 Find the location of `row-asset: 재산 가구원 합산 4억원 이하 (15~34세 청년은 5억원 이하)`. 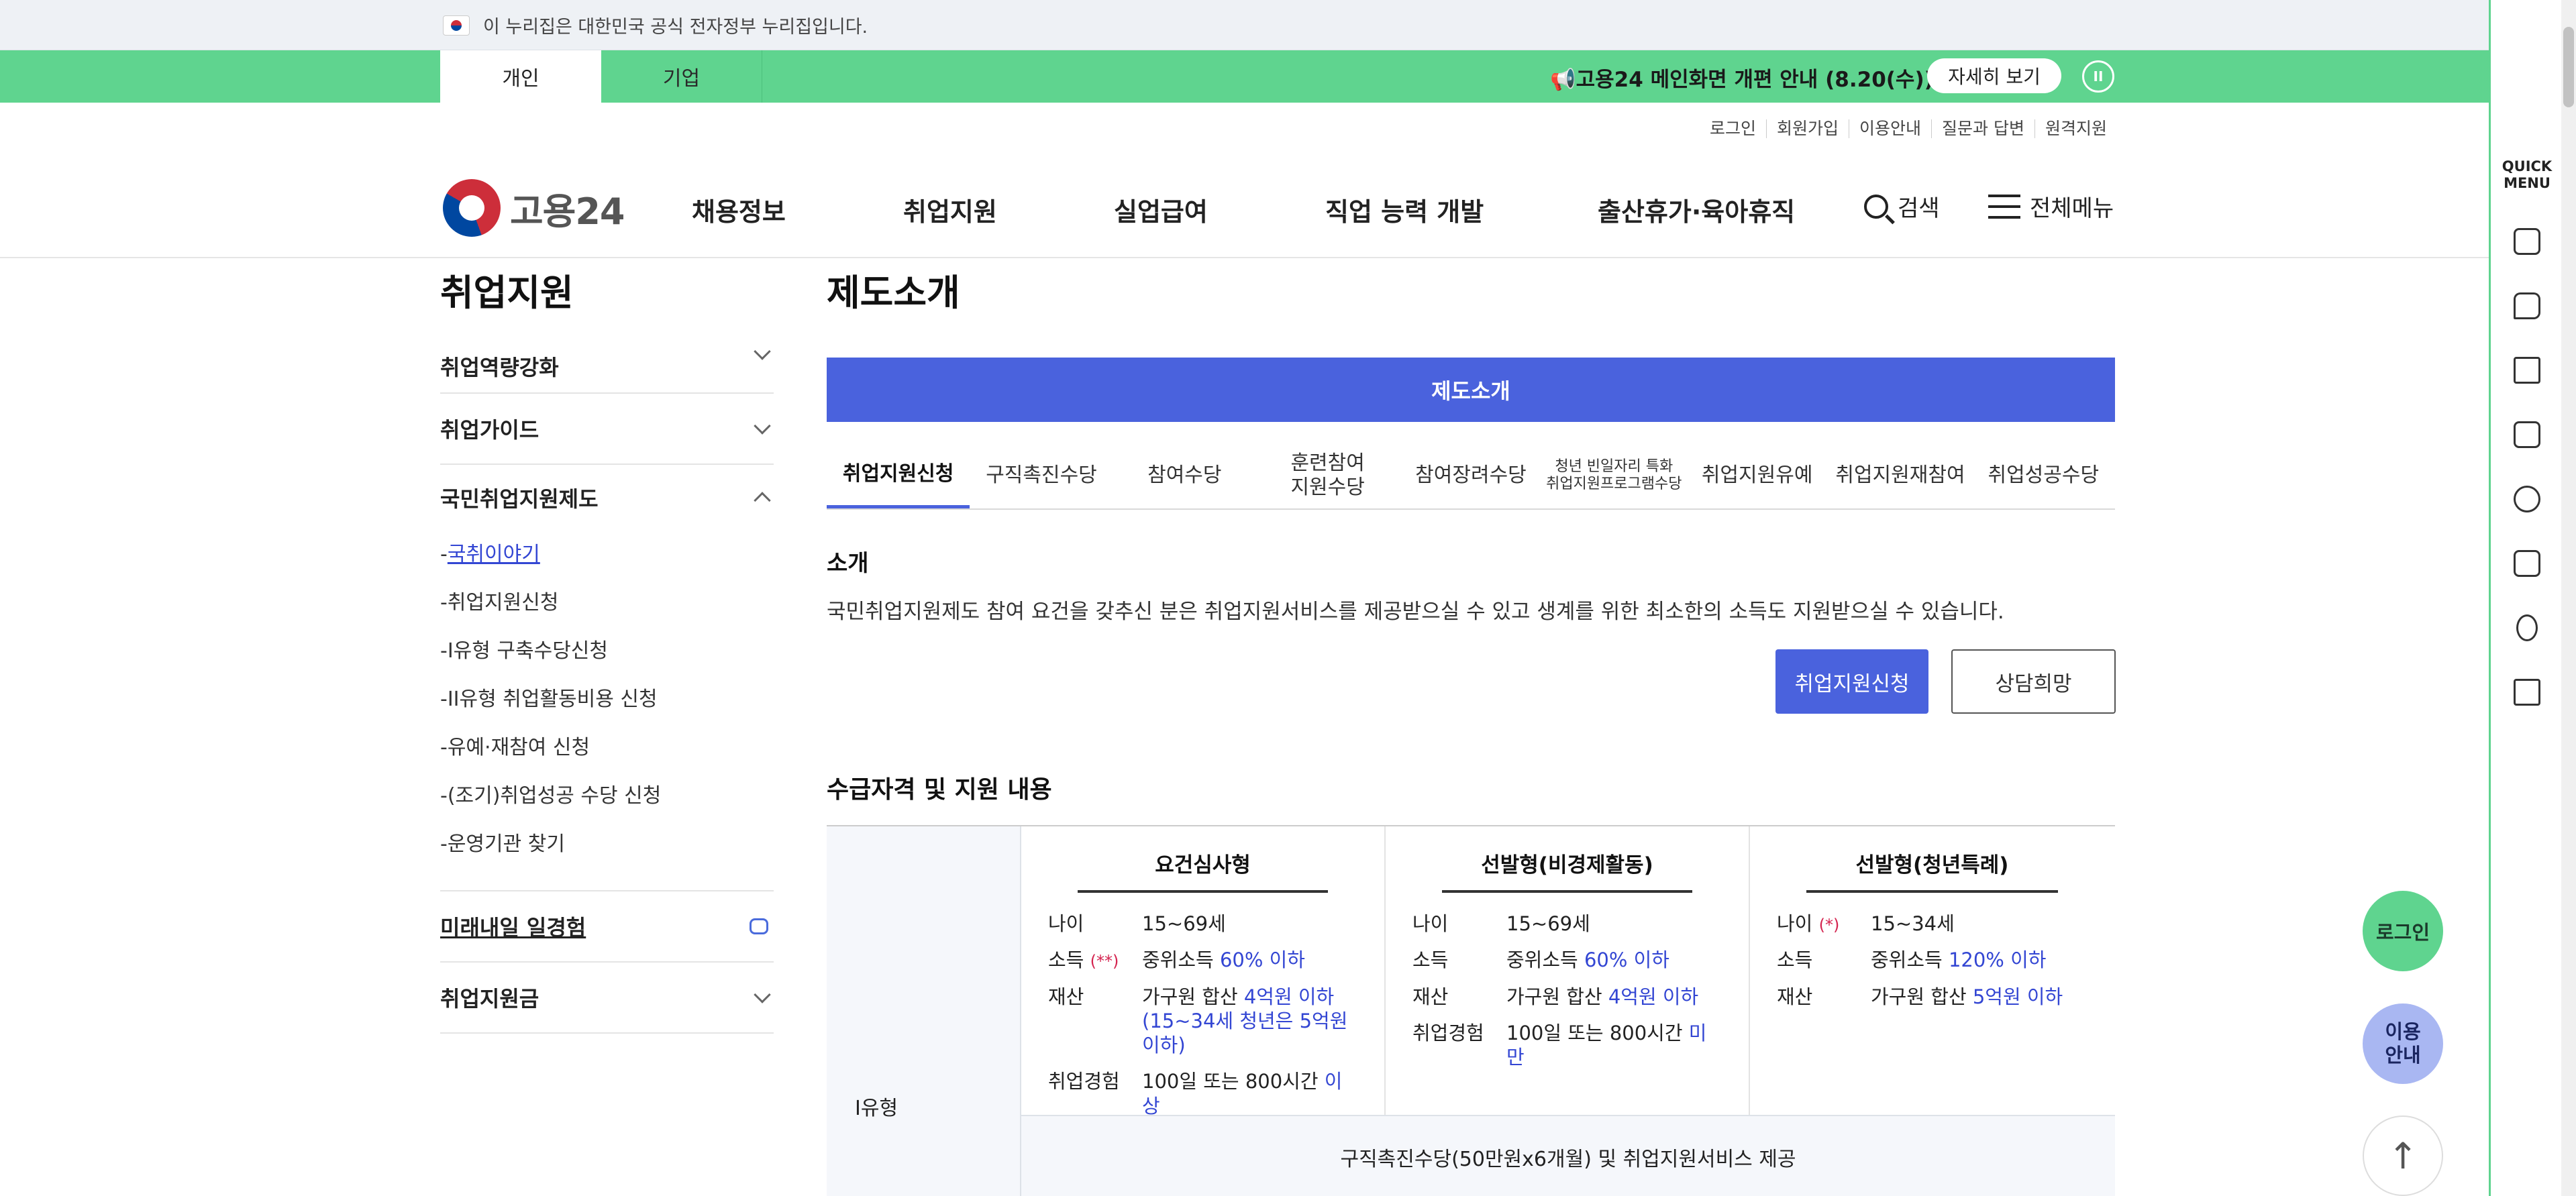

row-asset: 재산 가구원 합산 4억원 이하 (15~34세 청년은 5억원 이하) is located at coordinates (1198, 1021).